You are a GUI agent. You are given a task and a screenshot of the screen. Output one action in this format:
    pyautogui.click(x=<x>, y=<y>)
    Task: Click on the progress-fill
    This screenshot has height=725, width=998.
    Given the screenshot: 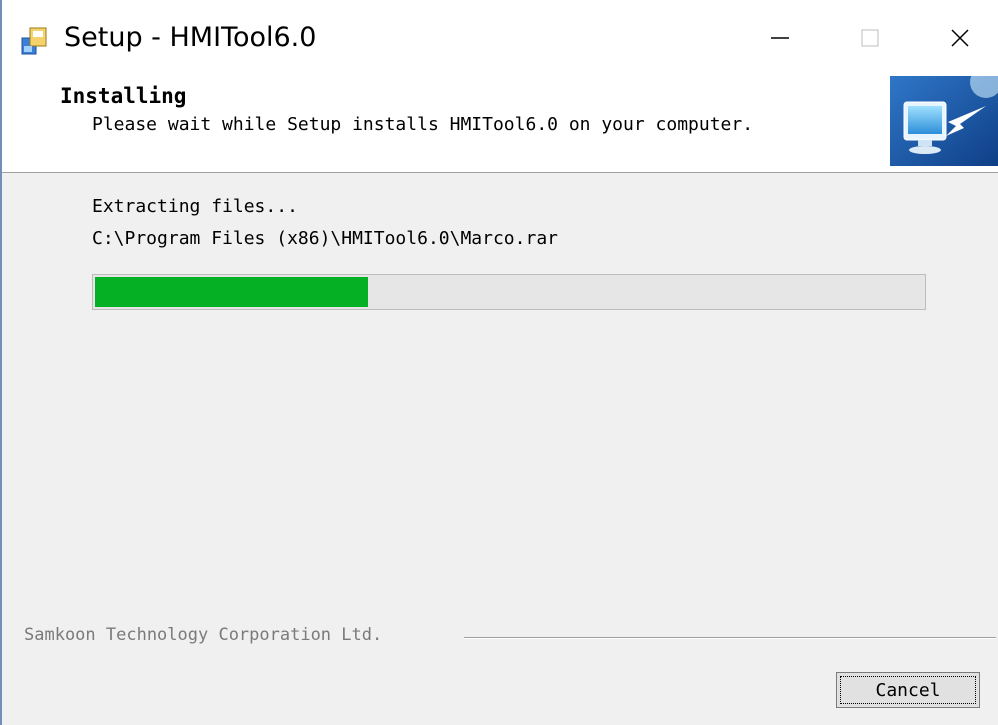 What is the action you would take?
    pyautogui.click(x=231, y=292)
    